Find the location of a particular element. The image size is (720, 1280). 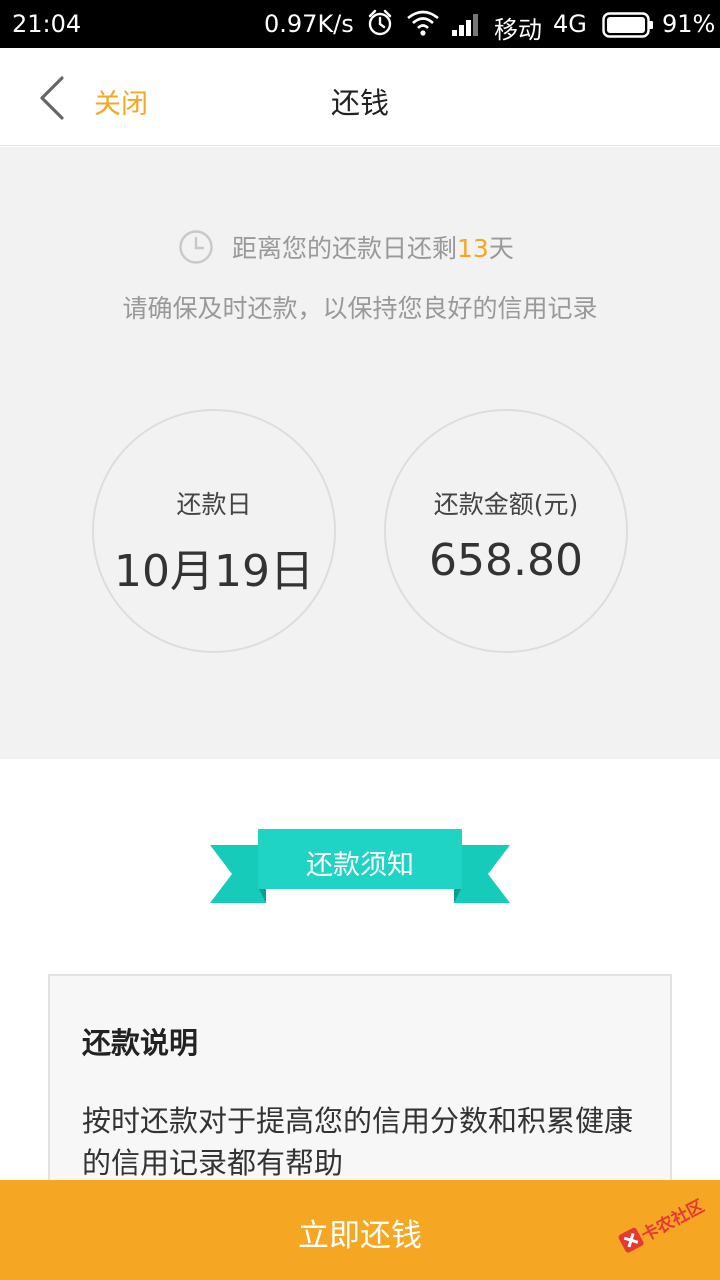

battery-icon is located at coordinates (627, 25).